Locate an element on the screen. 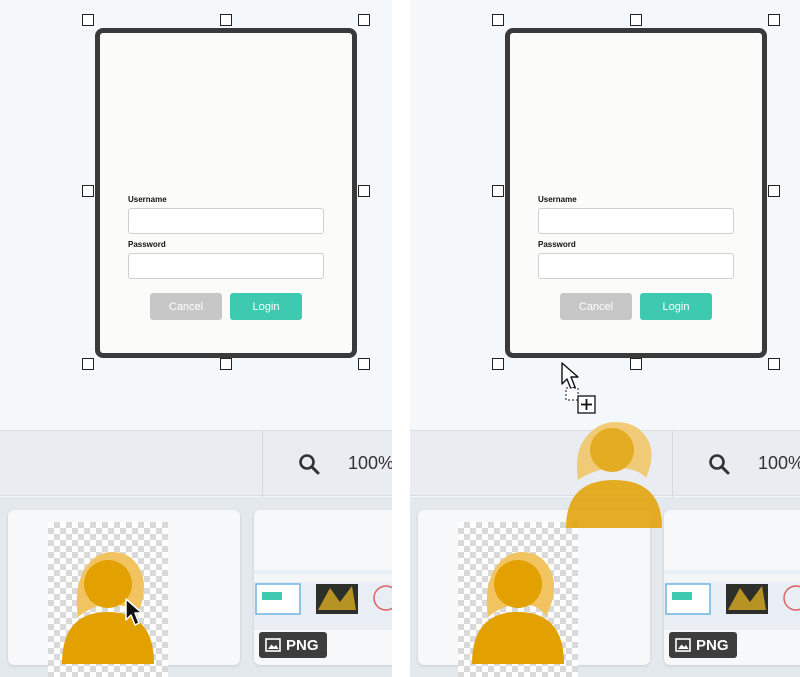  dragged-avatar-icon is located at coordinates (614, 473).